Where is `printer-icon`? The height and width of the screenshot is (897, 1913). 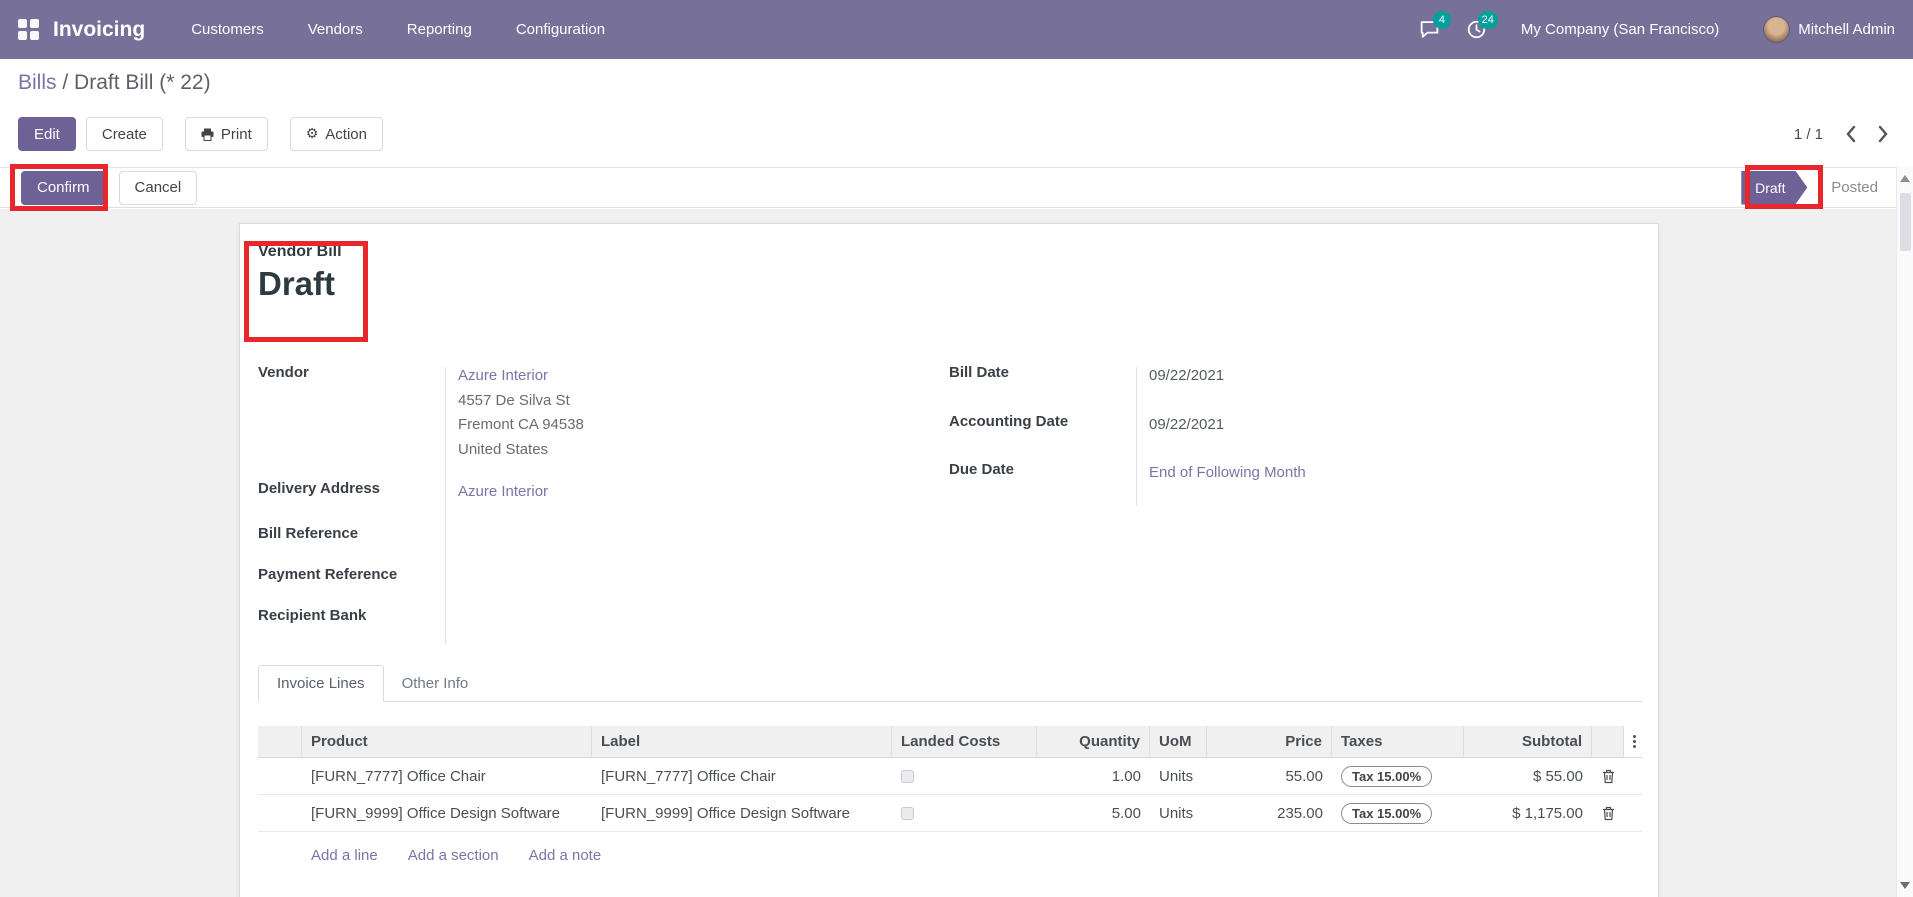 printer-icon is located at coordinates (207, 134).